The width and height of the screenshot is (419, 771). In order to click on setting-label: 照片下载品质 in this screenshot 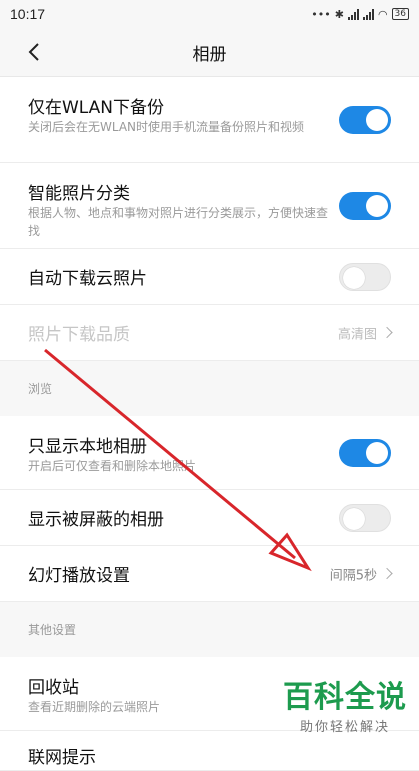, I will do `click(79, 335)`.